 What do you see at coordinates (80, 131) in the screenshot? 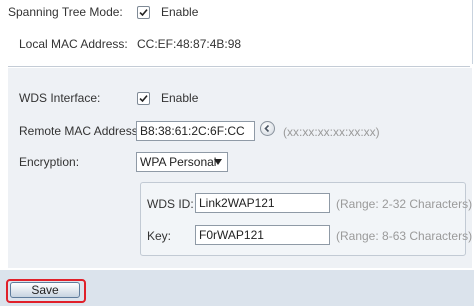
I see `remote-mac-label: Remote MAC Address:` at bounding box center [80, 131].